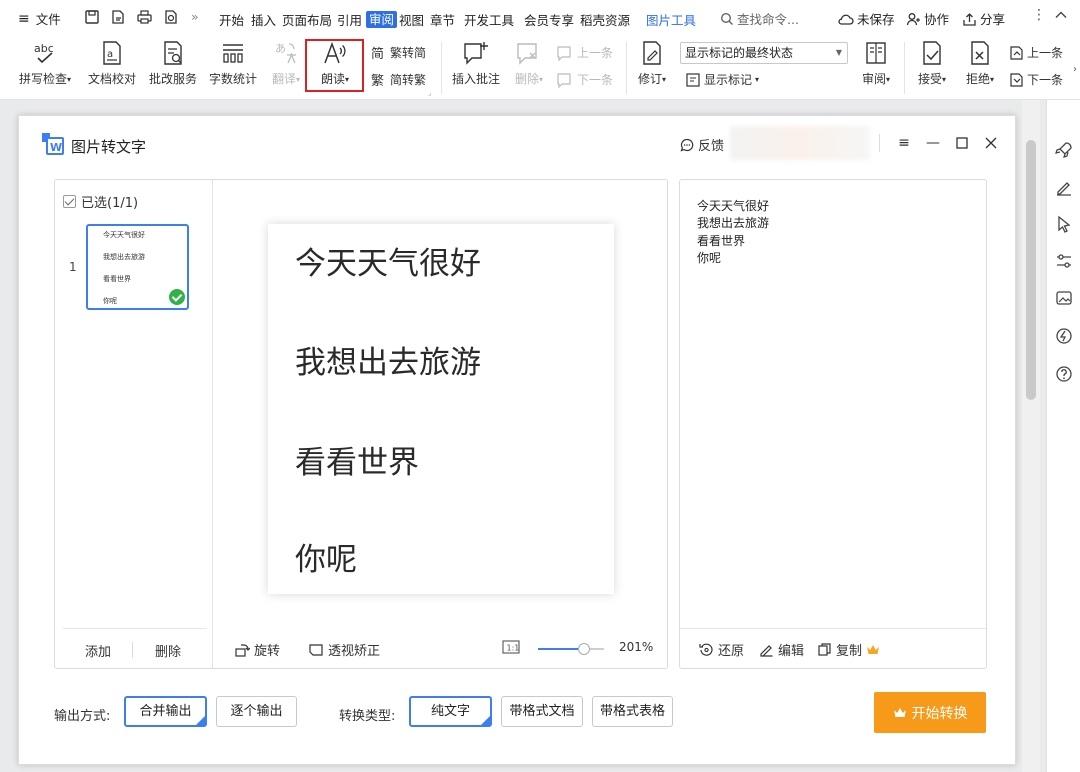  Describe the element at coordinates (411, 19) in the screenshot. I see `tab-view: 视图` at that location.